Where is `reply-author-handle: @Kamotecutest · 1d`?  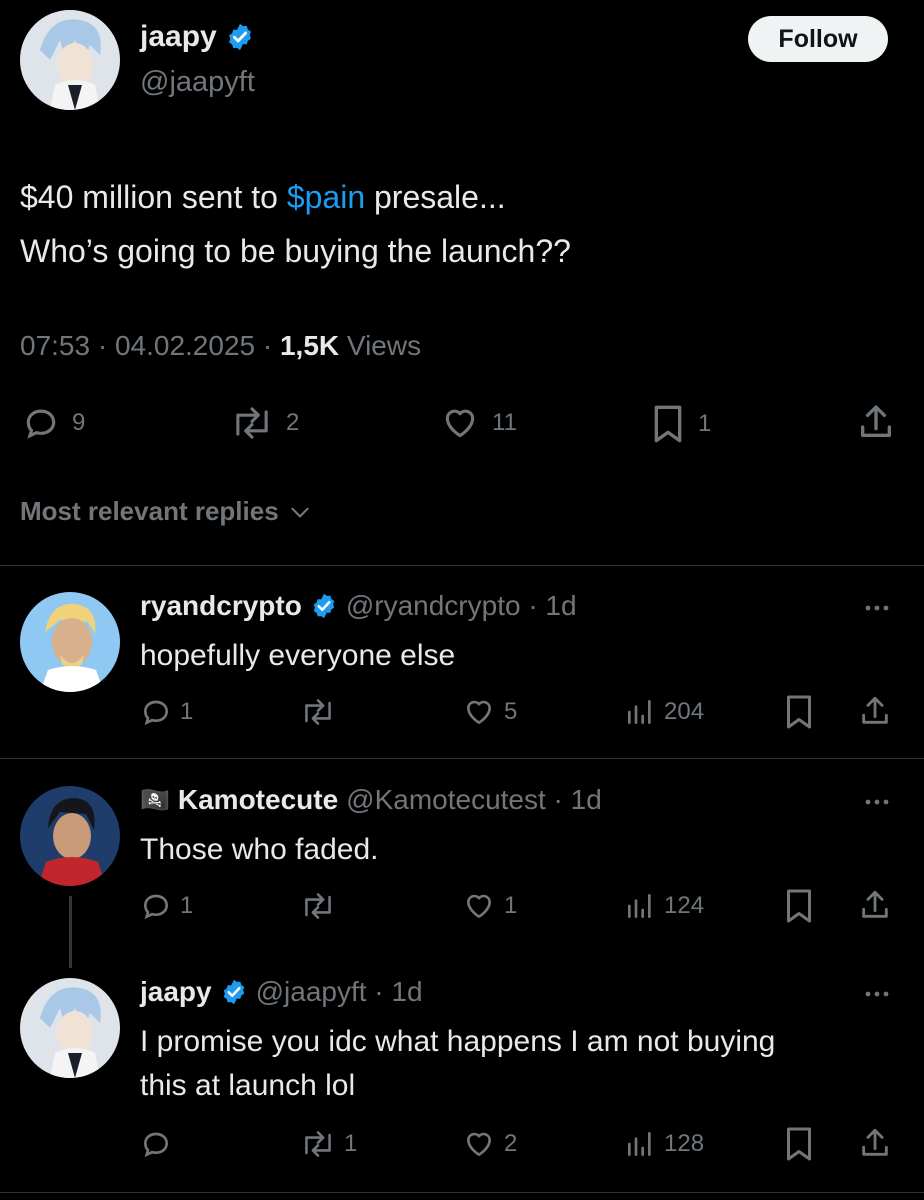 reply-author-handle: @Kamotecutest · 1d is located at coordinates (474, 800).